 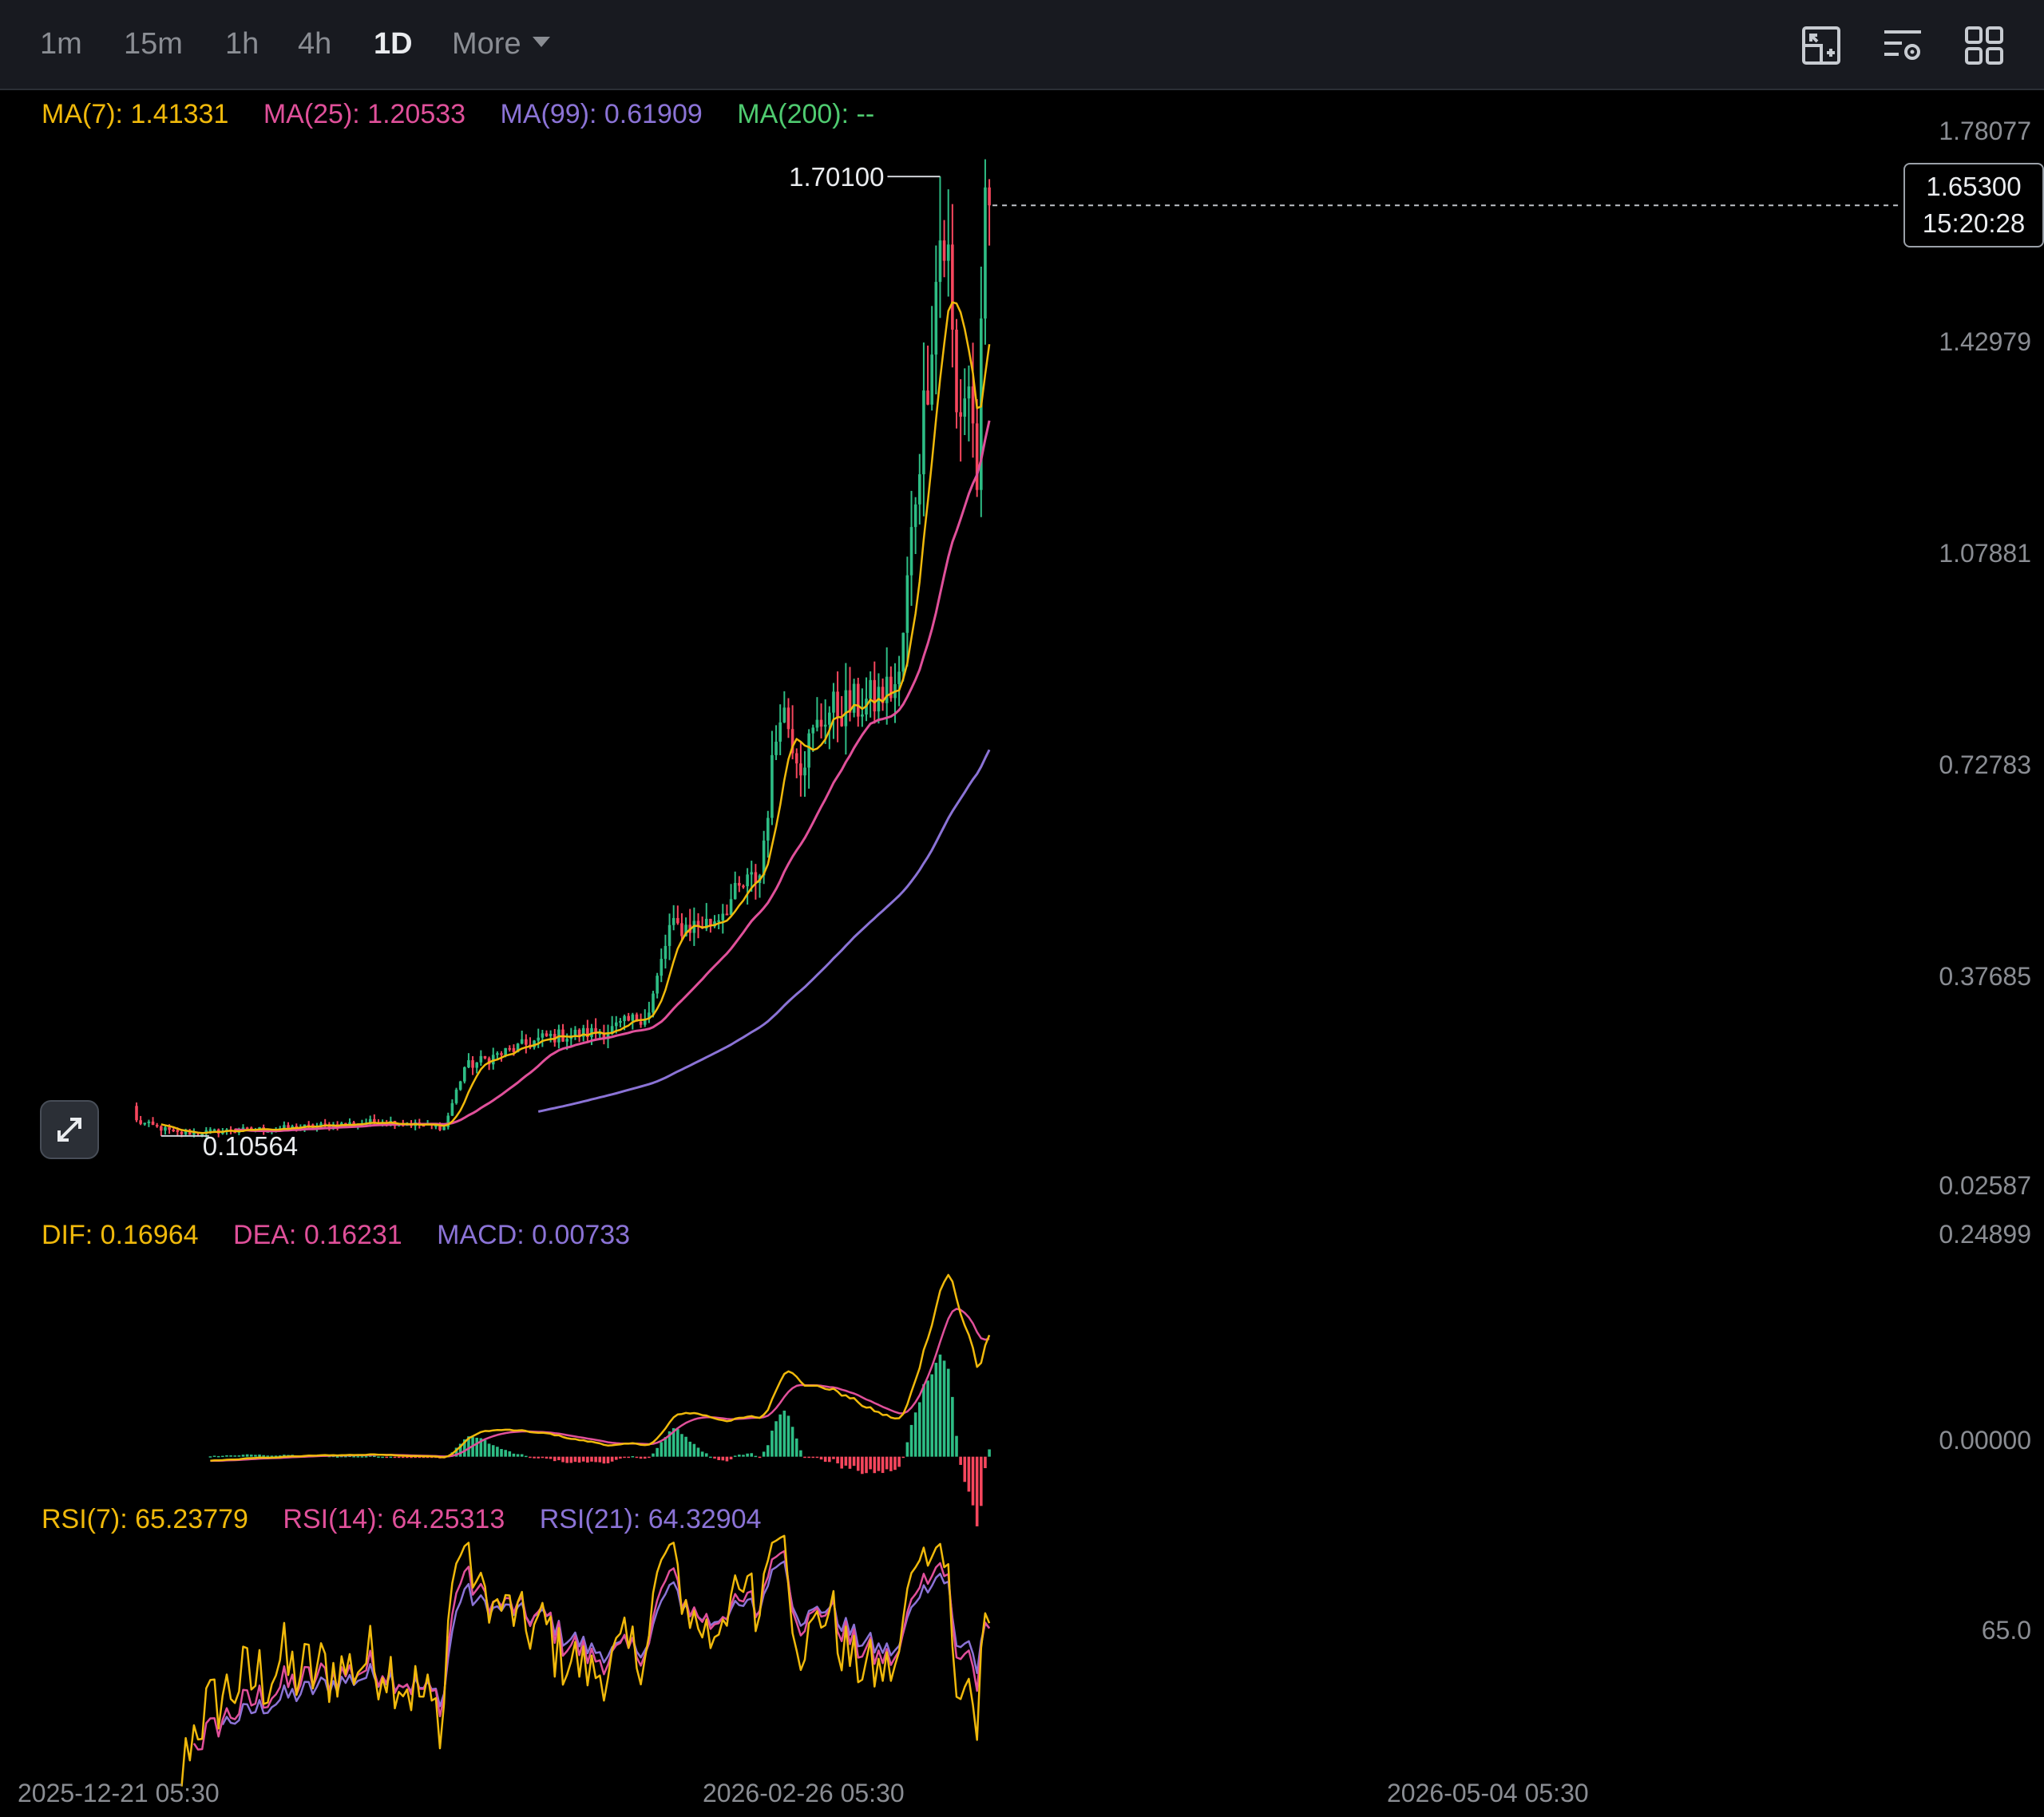 What do you see at coordinates (836, 177) in the screenshot?
I see `high-price-label: 1.70100` at bounding box center [836, 177].